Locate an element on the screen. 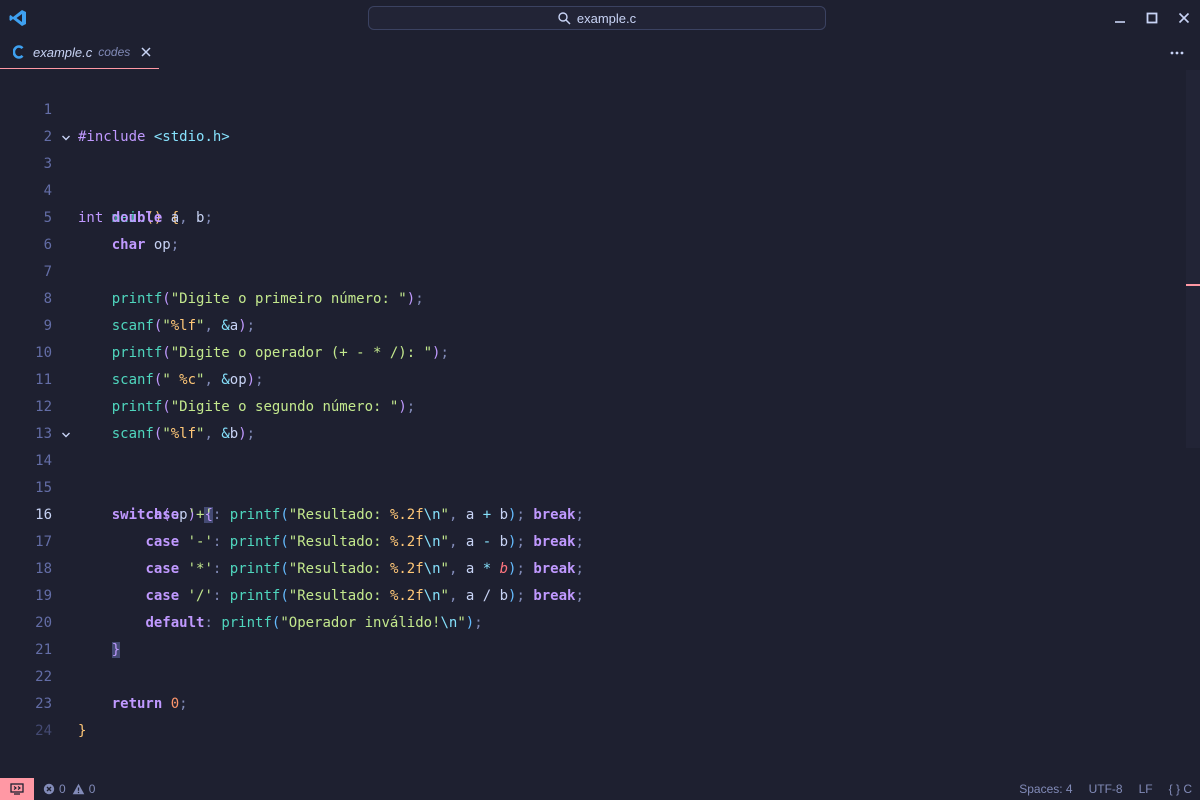 The image size is (1200, 800). close-window-button is located at coordinates (1184, 18).